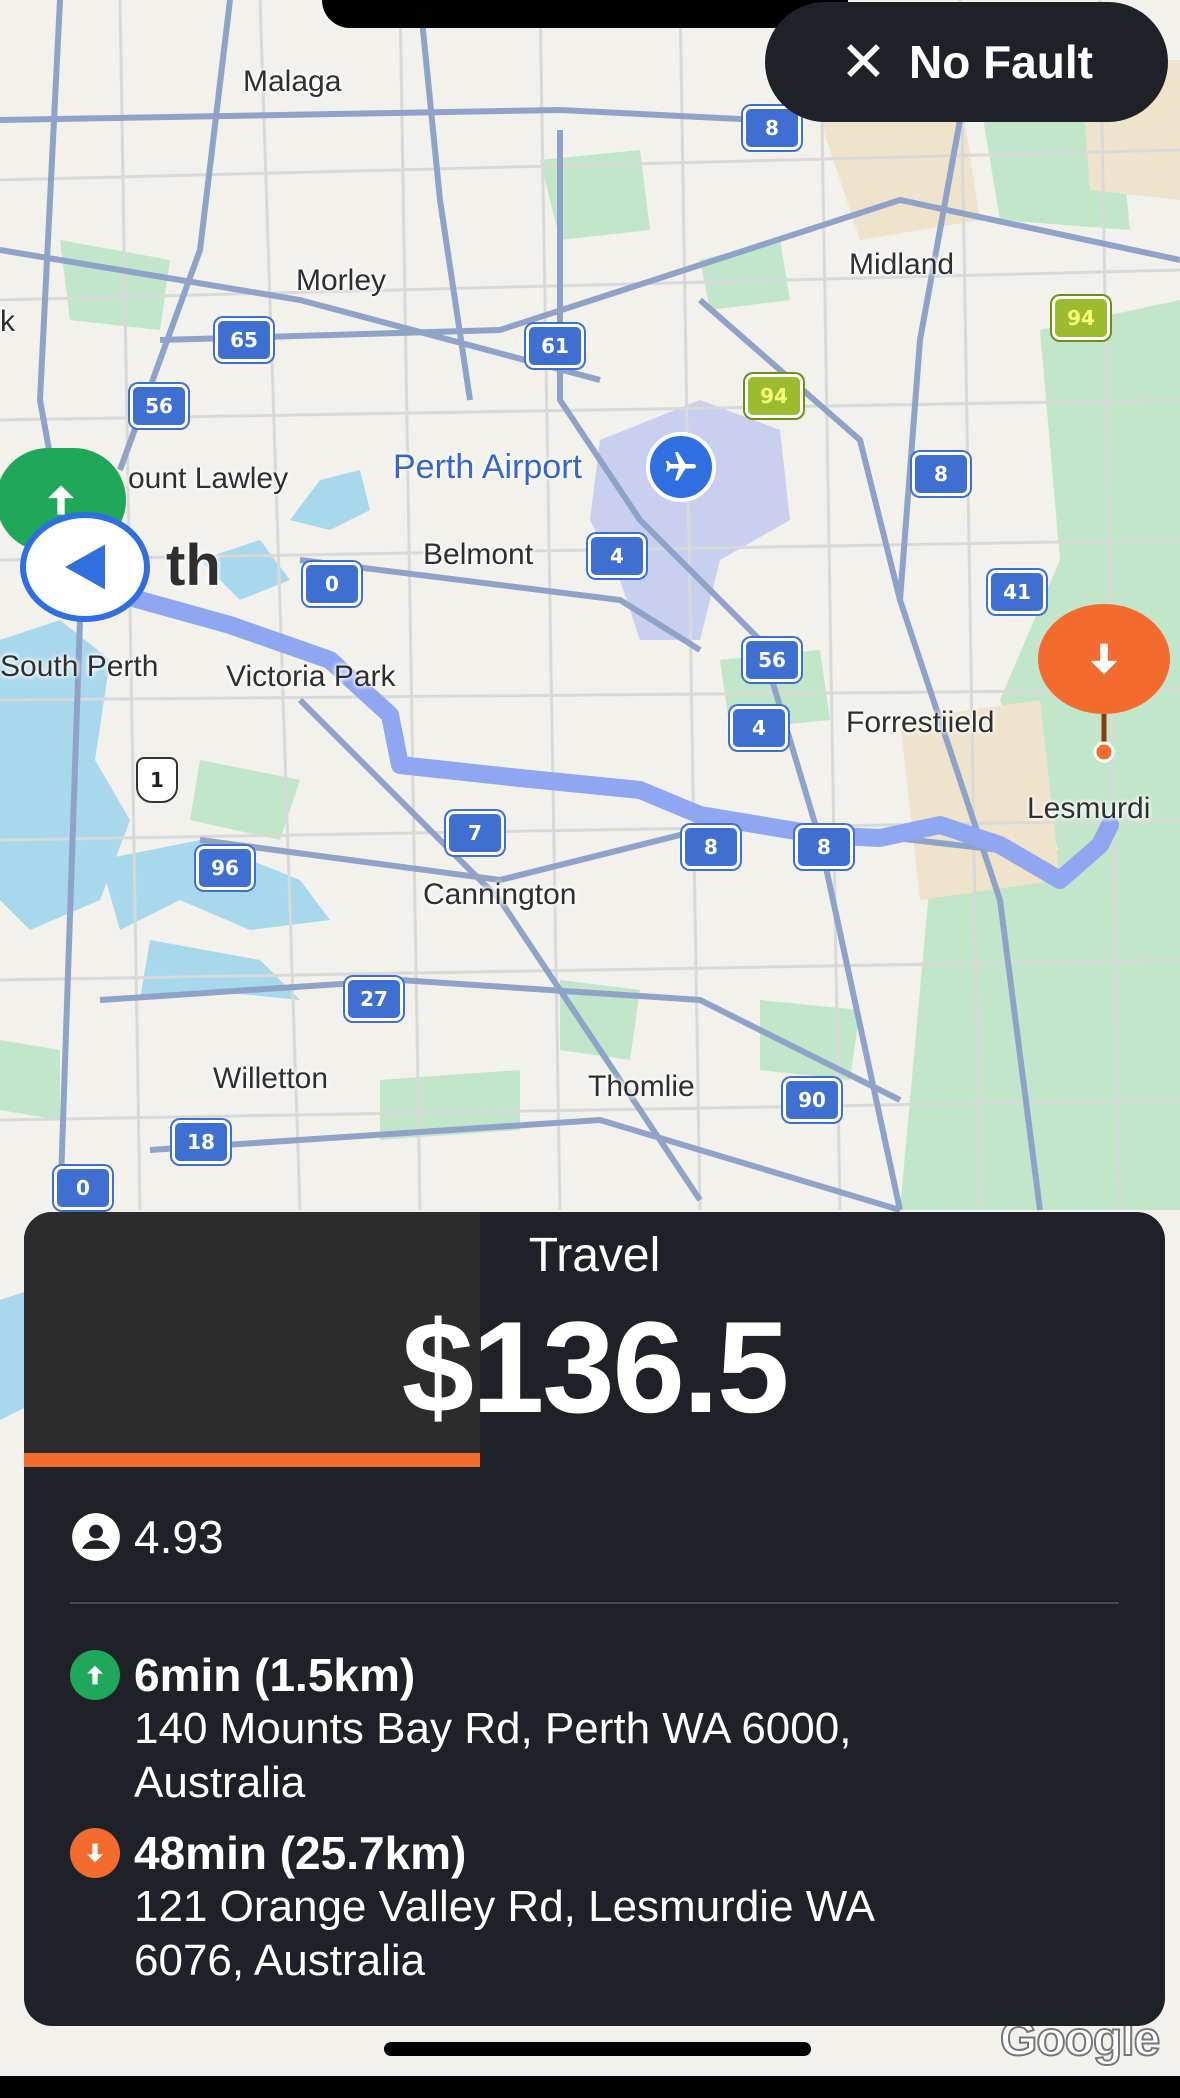  What do you see at coordinates (1000, 62) in the screenshot?
I see `no-fault-label: No Fault` at bounding box center [1000, 62].